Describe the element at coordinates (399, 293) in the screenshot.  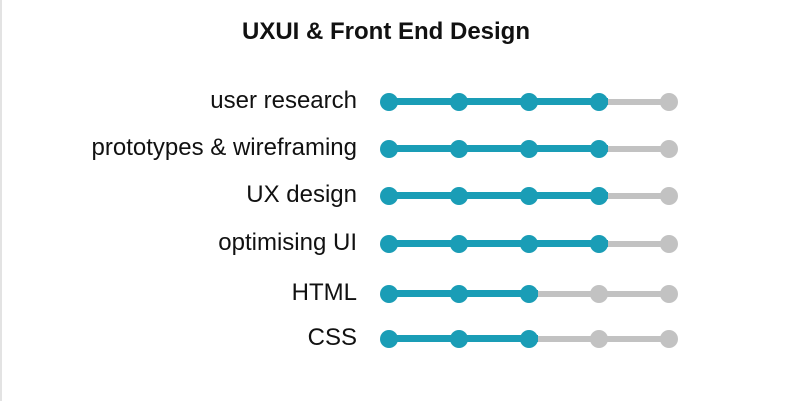
I see `skill-row: HTML` at that location.